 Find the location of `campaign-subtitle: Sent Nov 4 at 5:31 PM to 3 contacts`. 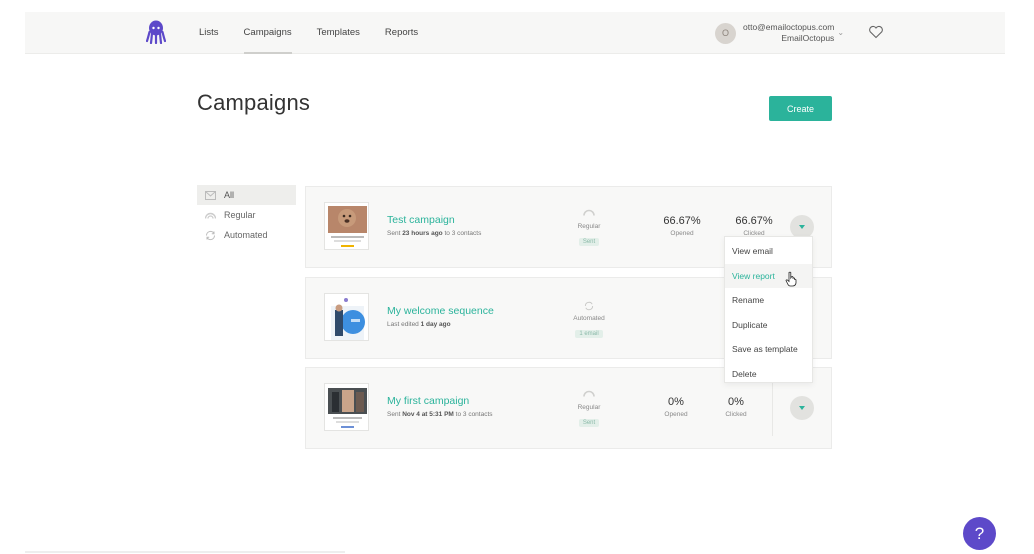

campaign-subtitle: Sent Nov 4 at 5:31 PM to 3 contacts is located at coordinates (440, 414).